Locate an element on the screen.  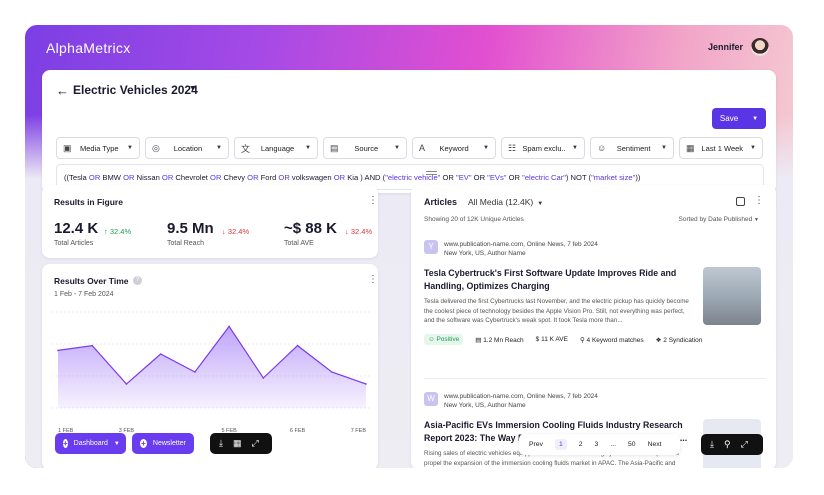
select-all-checkbox is located at coordinates (740, 201).